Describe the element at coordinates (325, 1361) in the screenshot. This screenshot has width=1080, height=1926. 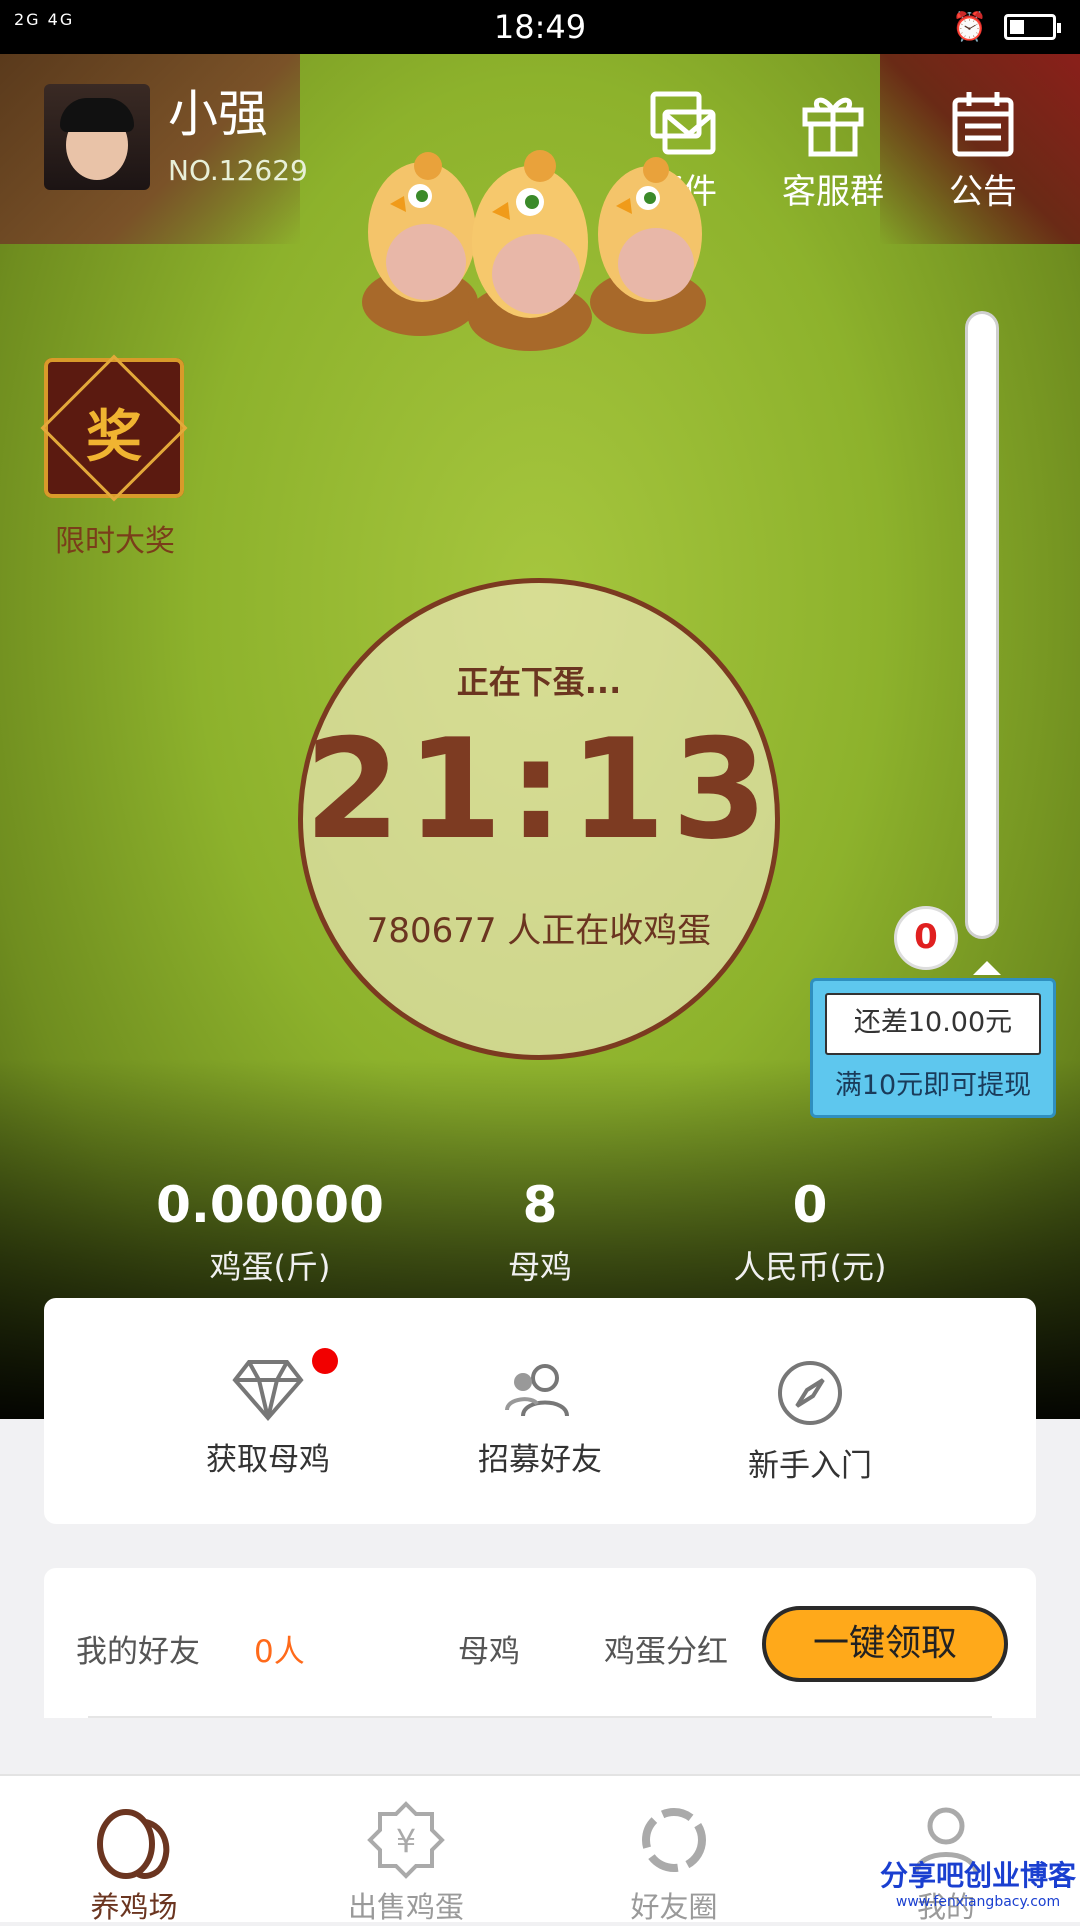
I see `notification-dot` at that location.